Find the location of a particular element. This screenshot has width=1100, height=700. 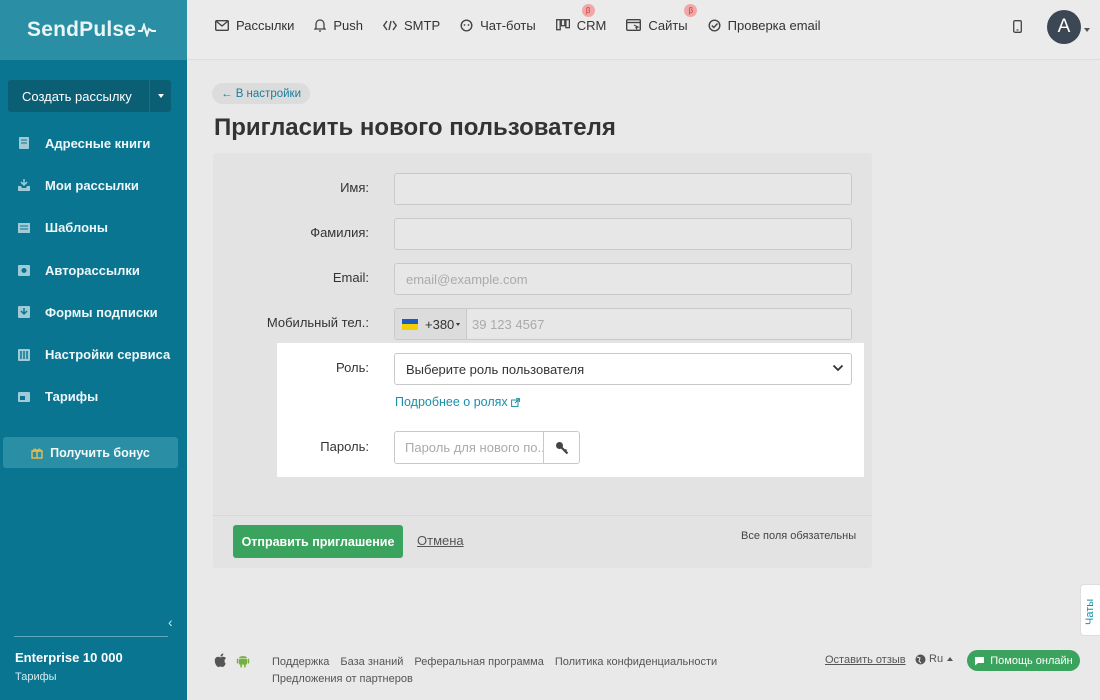

last-name-label: Фамилия: is located at coordinates (339, 232).